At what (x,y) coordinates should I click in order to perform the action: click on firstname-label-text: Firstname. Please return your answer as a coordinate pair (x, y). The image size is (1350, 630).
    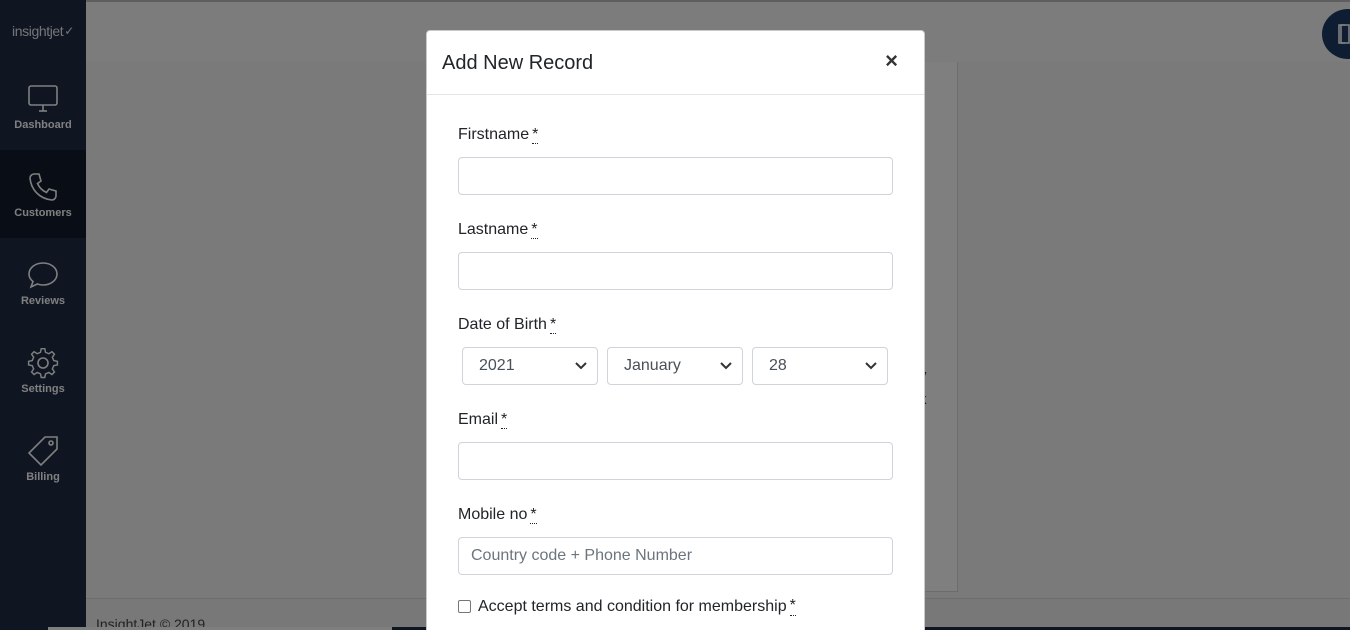
    Looking at the image, I should click on (494, 134).